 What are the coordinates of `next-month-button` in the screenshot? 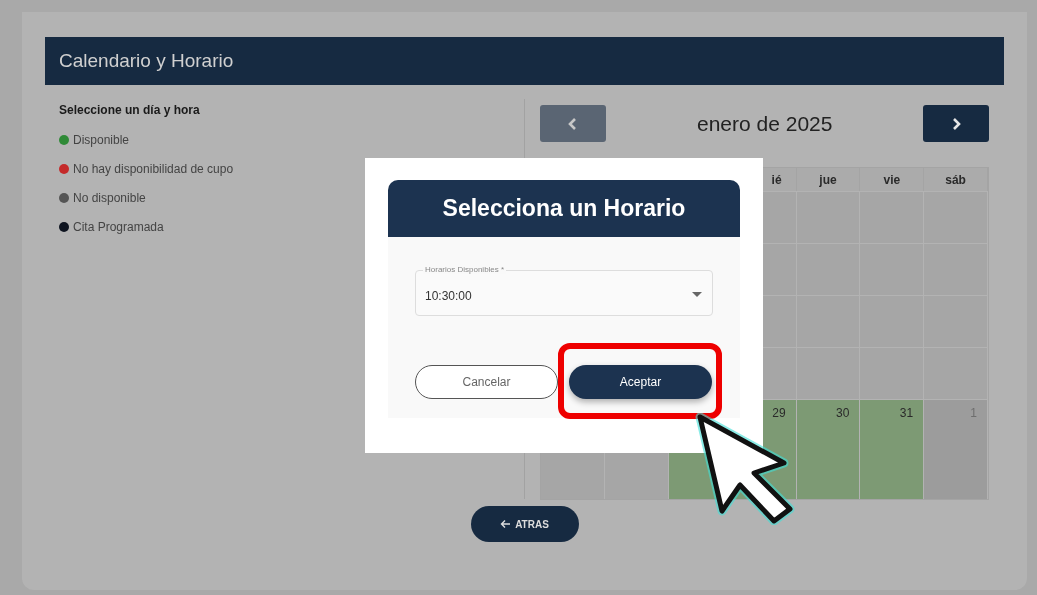 It's located at (956, 123).